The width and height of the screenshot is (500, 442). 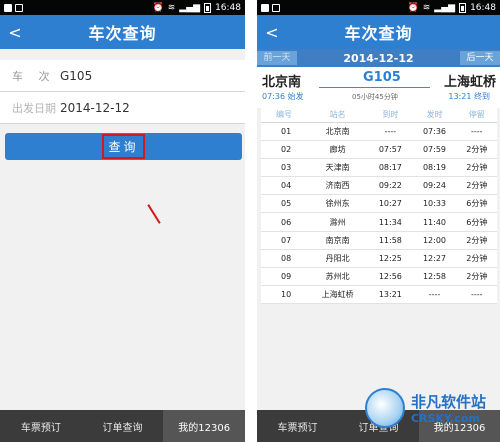 What do you see at coordinates (374, 87) in the screenshot?
I see `route-line` at bounding box center [374, 87].